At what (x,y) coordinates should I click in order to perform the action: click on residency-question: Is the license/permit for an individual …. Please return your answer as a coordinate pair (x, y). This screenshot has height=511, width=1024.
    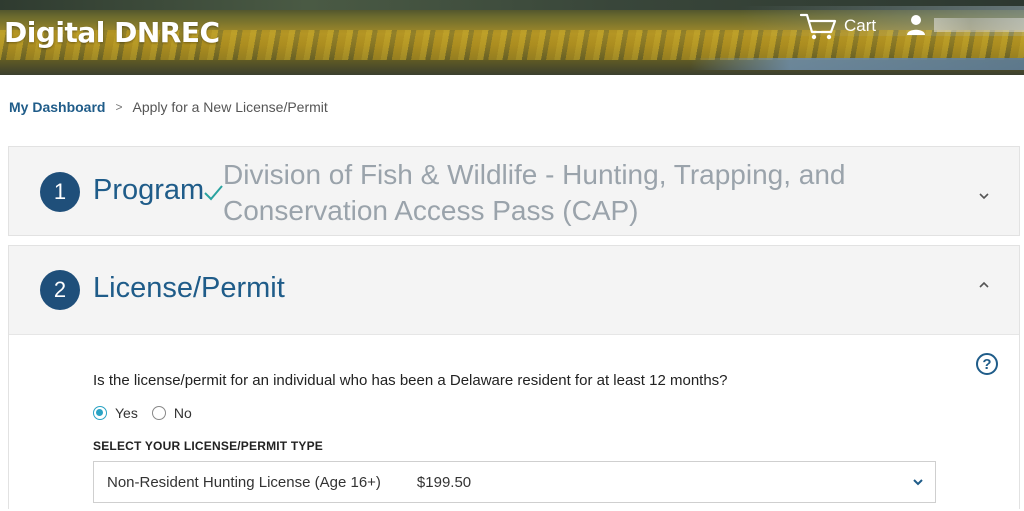
    Looking at the image, I should click on (410, 380).